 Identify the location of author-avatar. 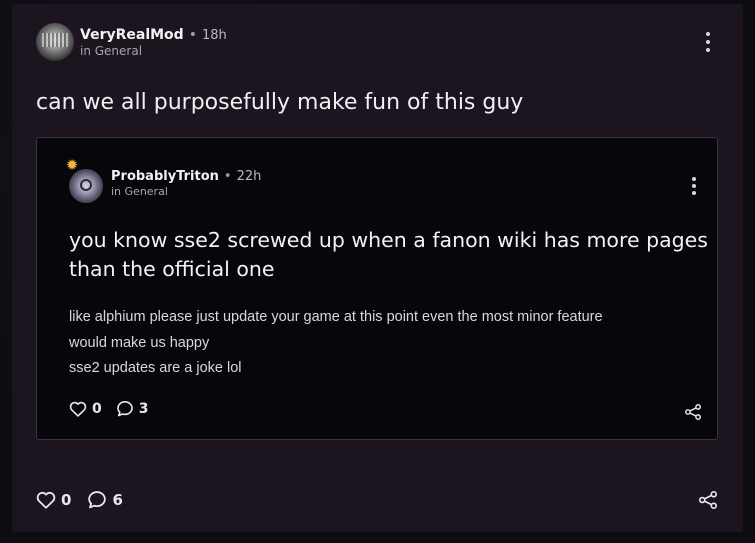
(55, 42).